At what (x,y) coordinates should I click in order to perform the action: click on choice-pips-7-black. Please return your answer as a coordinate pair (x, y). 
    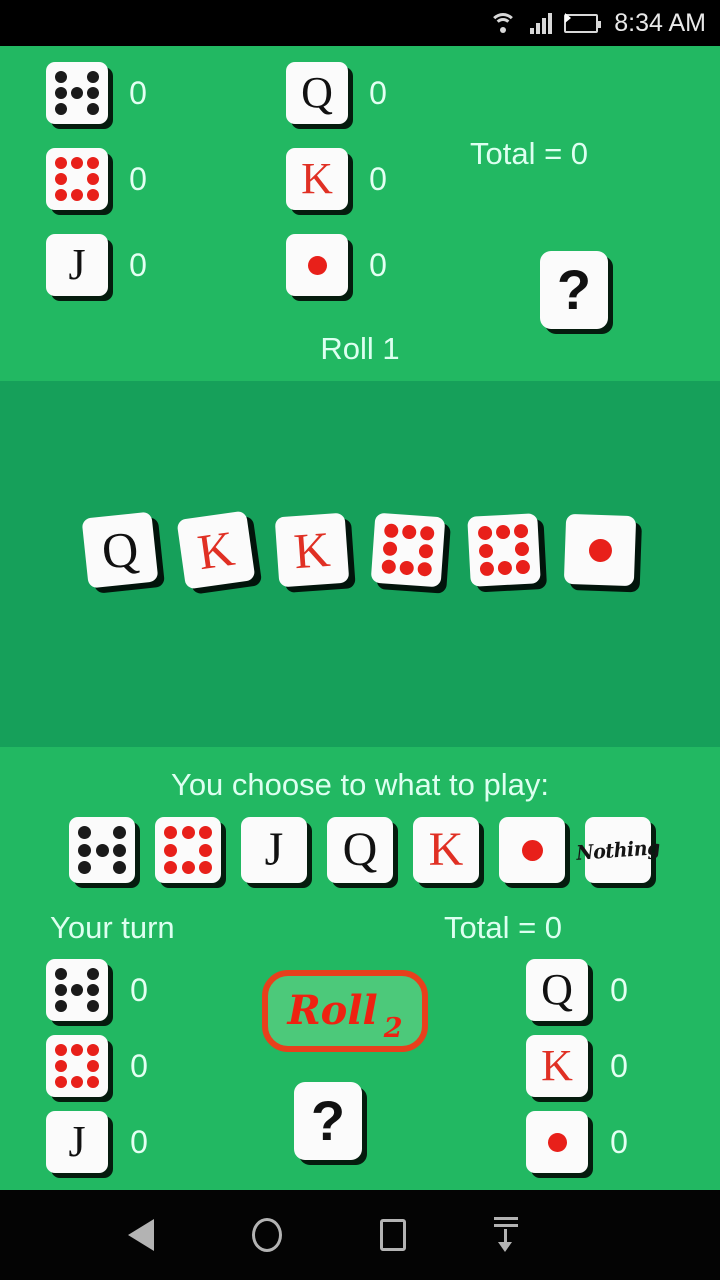
    Looking at the image, I should click on (102, 850).